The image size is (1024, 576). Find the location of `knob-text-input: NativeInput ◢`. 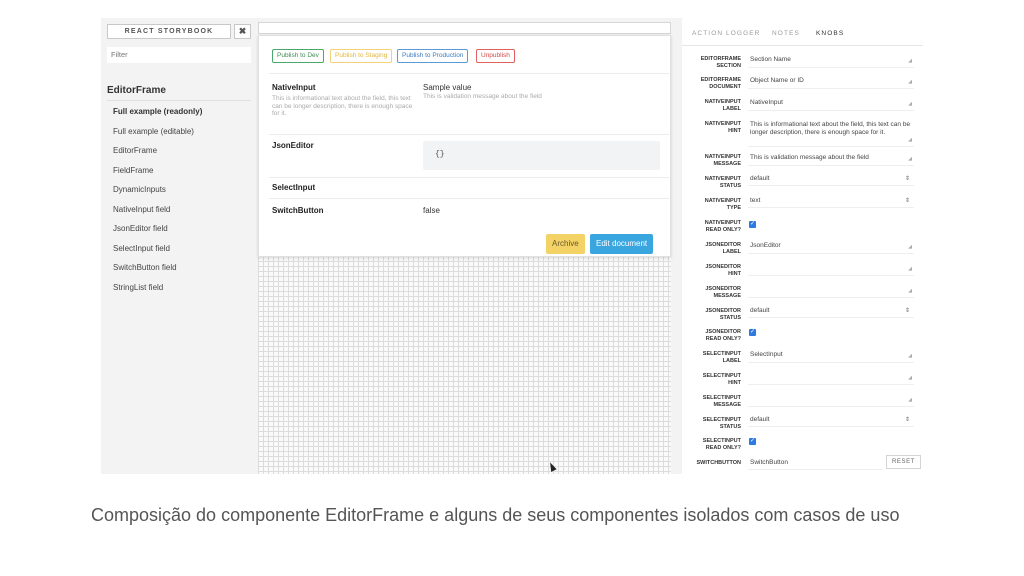

knob-text-input: NativeInput ◢ is located at coordinates (831, 104).